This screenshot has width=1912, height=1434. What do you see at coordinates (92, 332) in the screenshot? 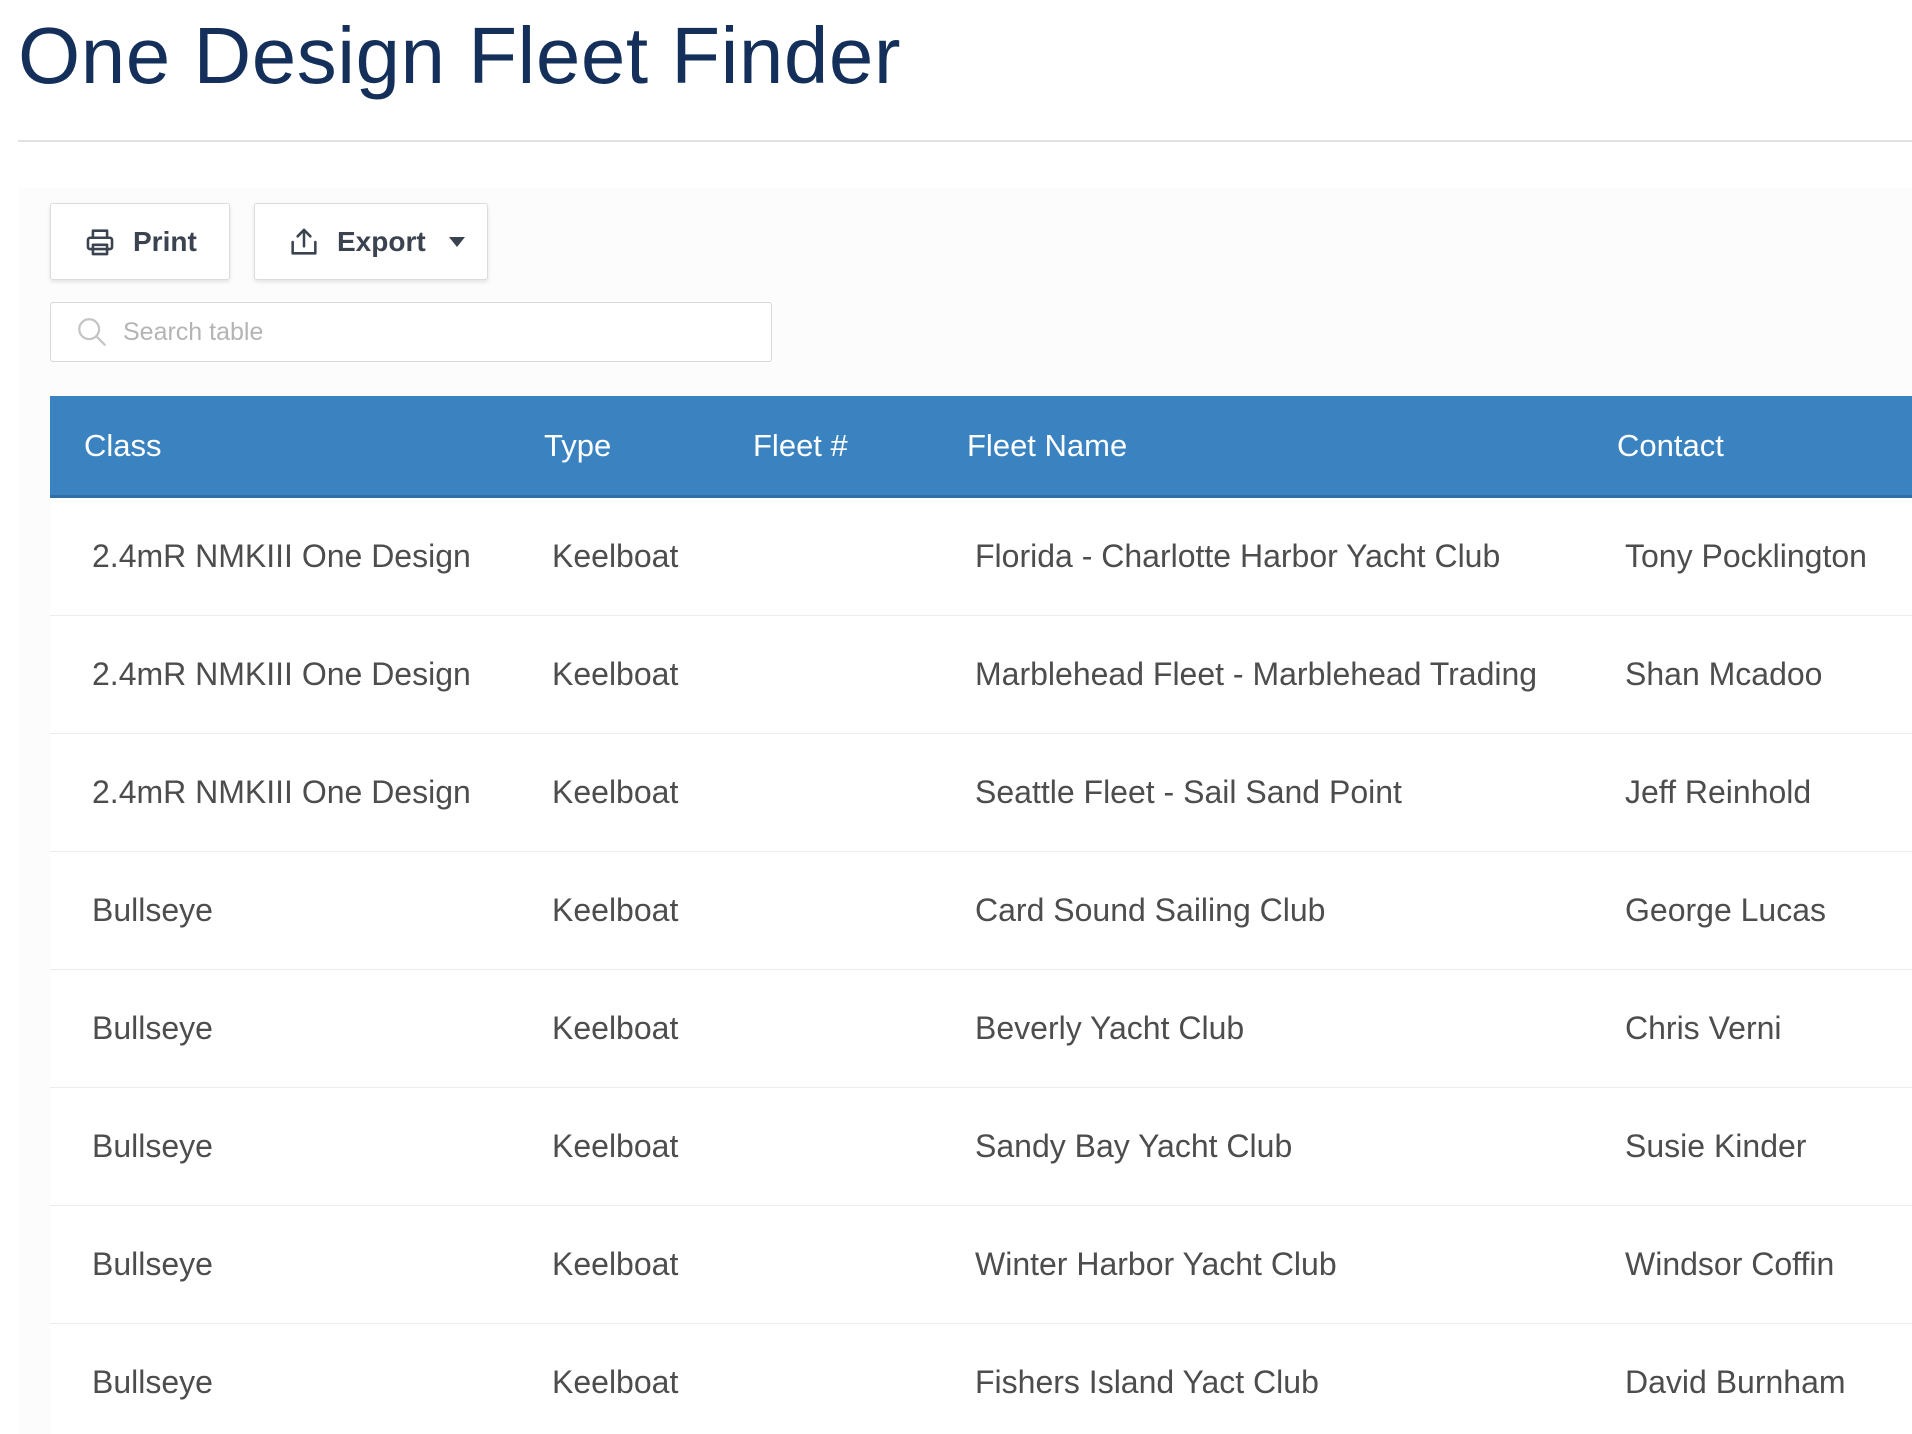
I see `search-icon` at bounding box center [92, 332].